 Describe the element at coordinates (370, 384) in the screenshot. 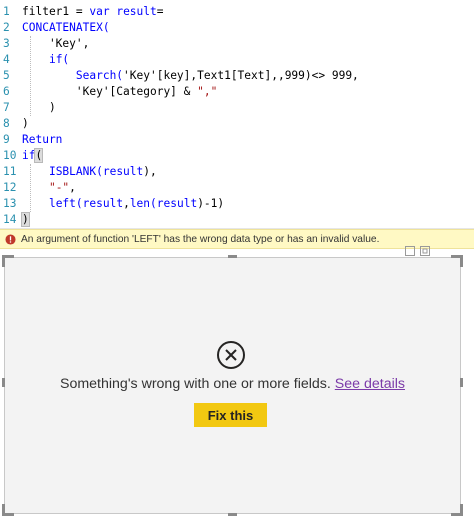

I see `see-details-link: See details` at that location.